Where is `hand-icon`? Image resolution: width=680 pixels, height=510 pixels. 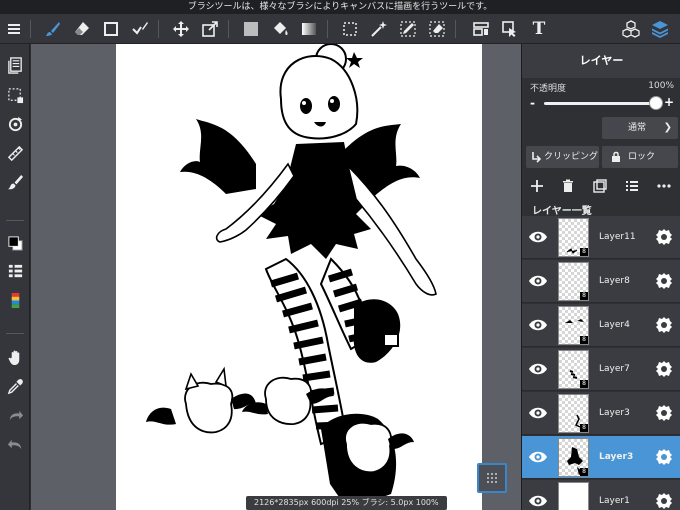
hand-icon is located at coordinates (15, 357).